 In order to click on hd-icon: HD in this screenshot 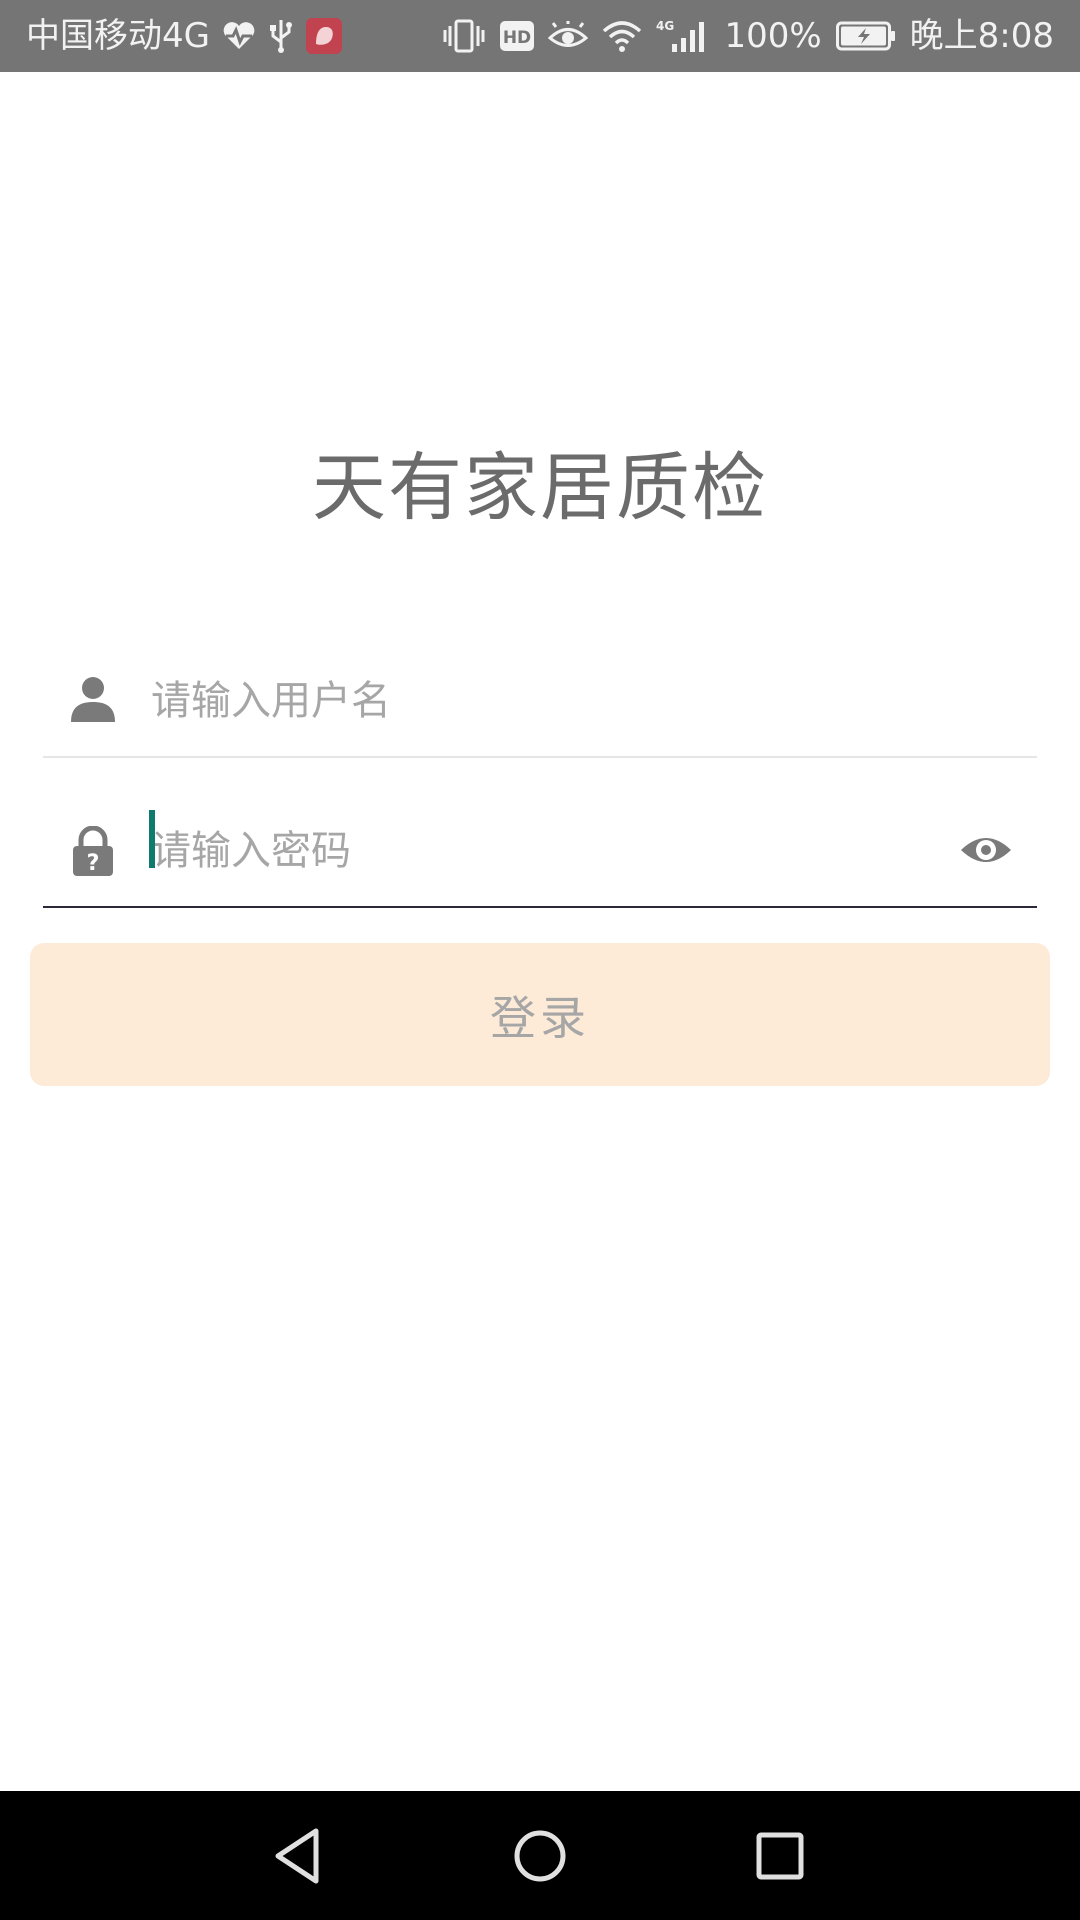, I will do `click(517, 36)`.